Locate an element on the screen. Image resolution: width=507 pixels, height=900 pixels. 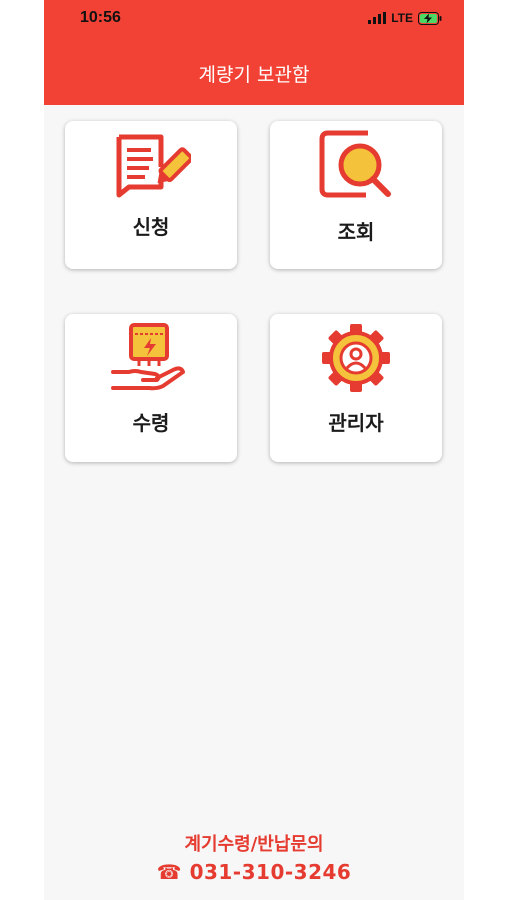
phone-icon: ☎ is located at coordinates (169, 872).